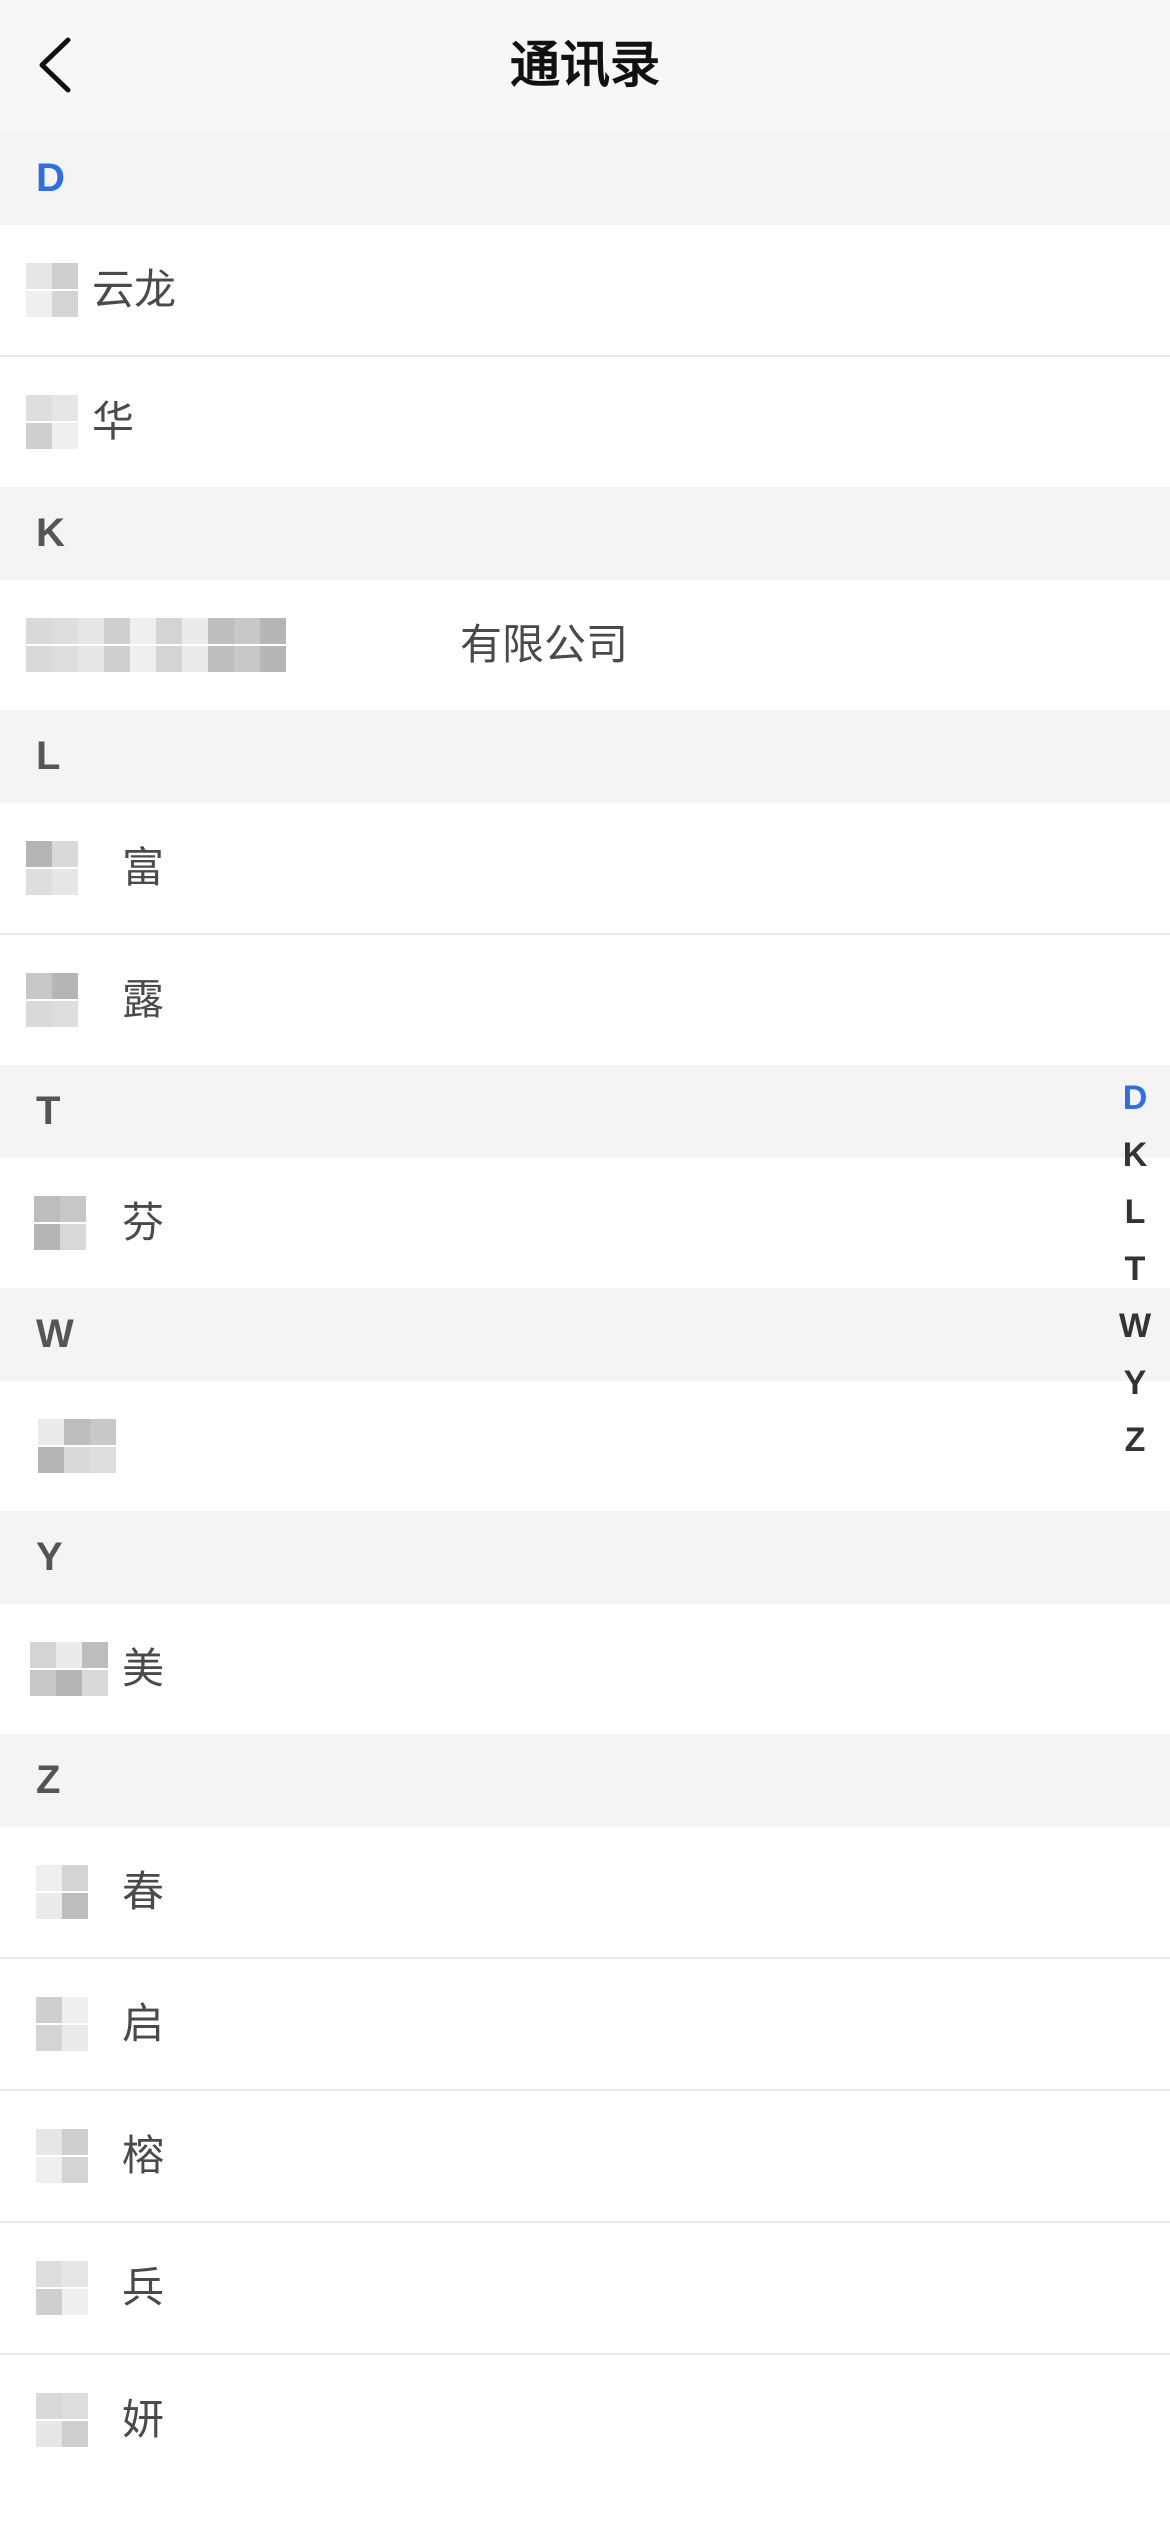 This screenshot has height=2532, width=1170. I want to click on section-letter: L, so click(48, 756).